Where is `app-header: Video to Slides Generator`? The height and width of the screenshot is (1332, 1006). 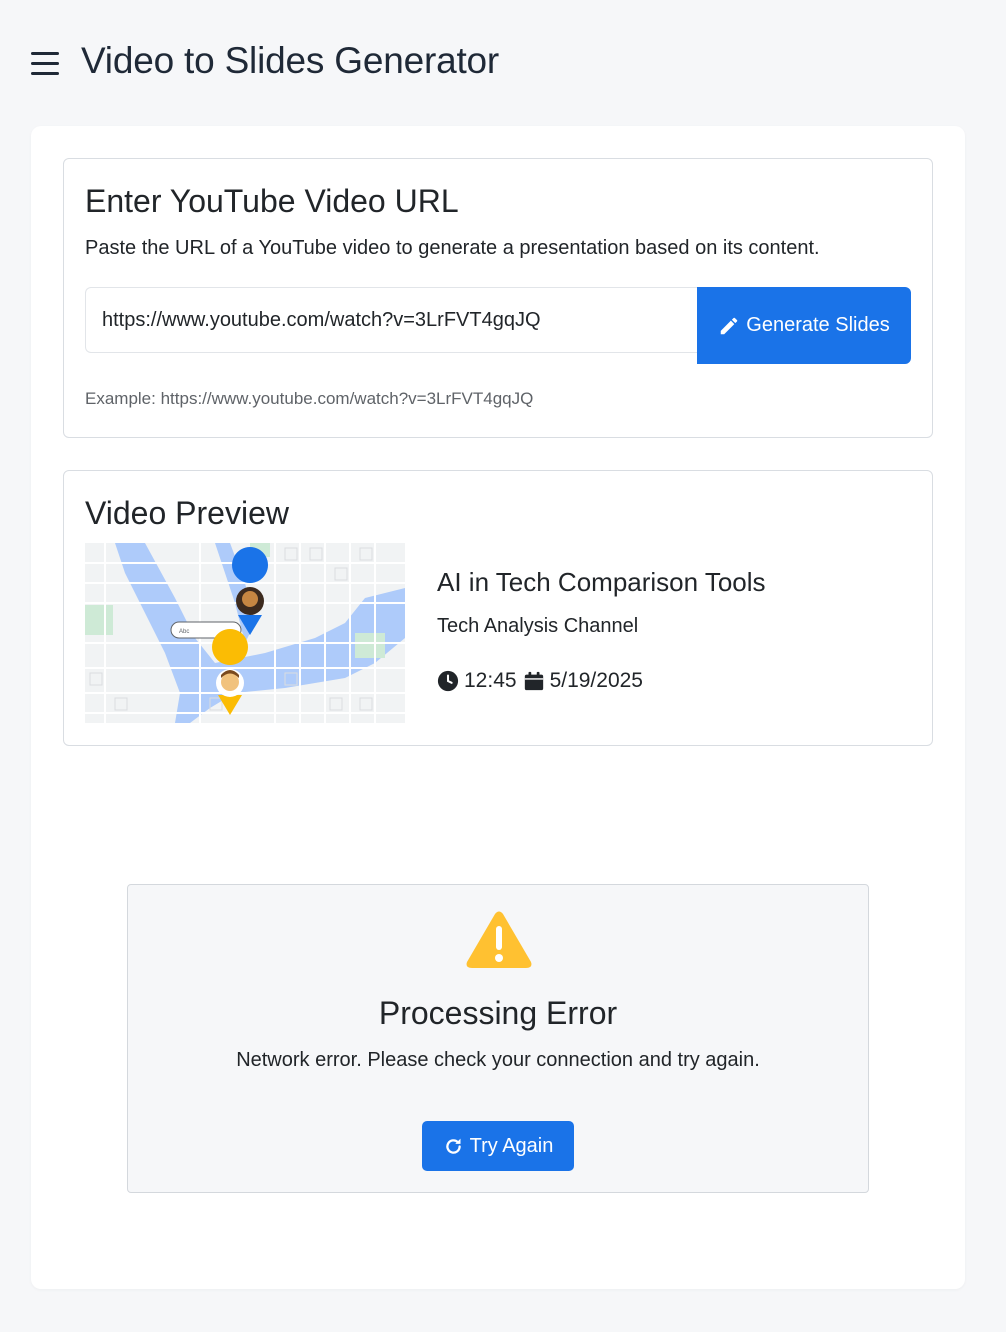 app-header: Video to Slides Generator is located at coordinates (503, 63).